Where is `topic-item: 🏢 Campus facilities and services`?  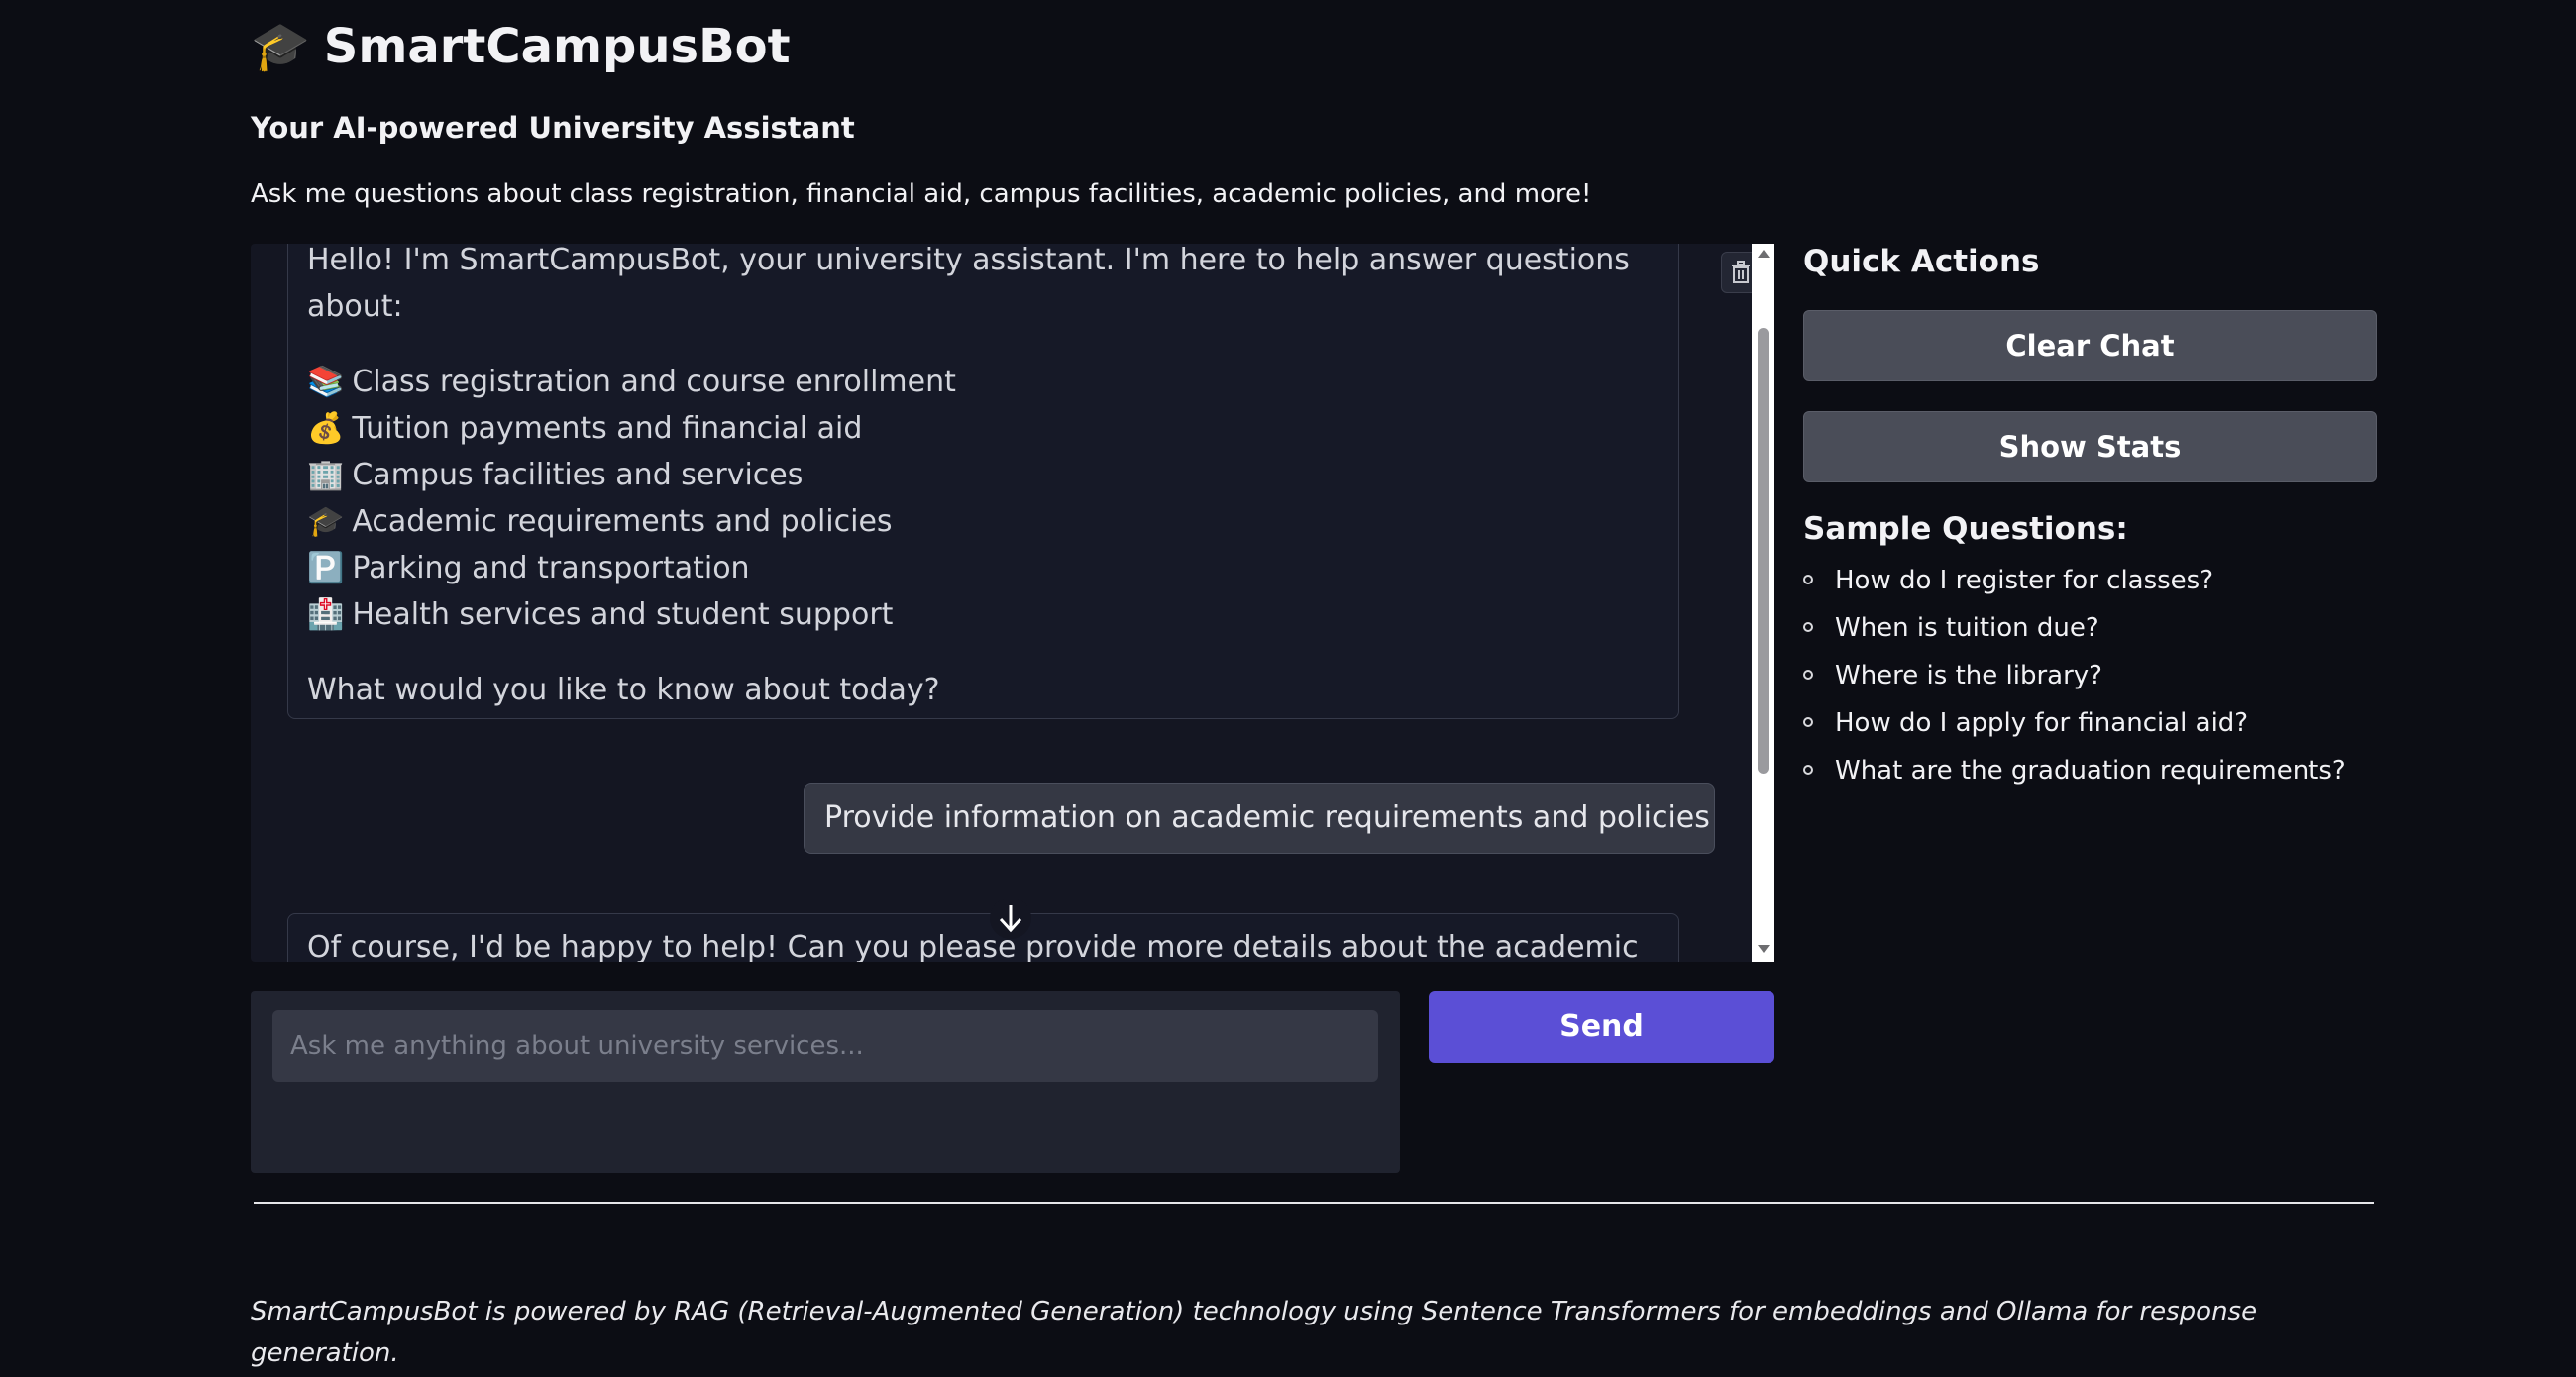 topic-item: 🏢 Campus facilities and services is located at coordinates (984, 475).